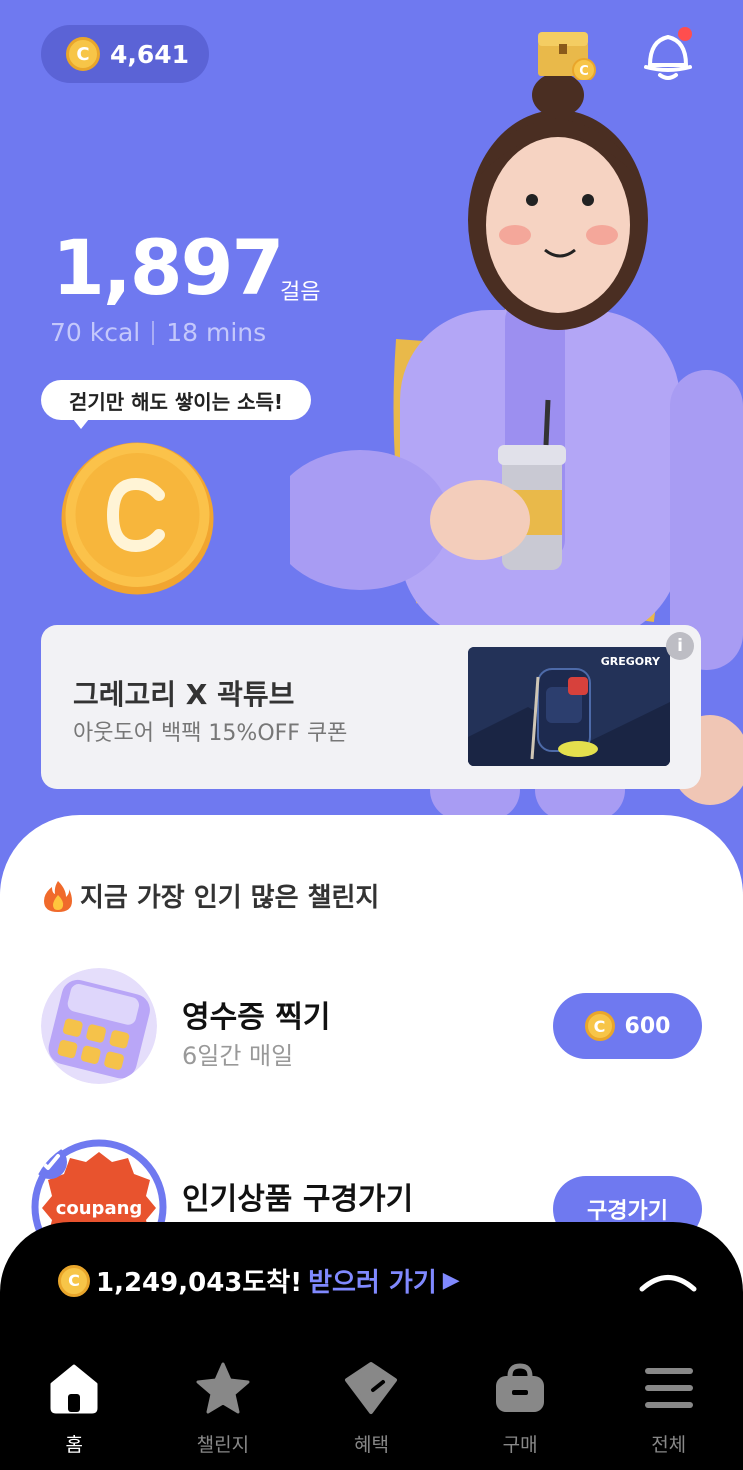 This screenshot has width=743, height=1470. I want to click on tab-all: 전체, so click(668, 1415).